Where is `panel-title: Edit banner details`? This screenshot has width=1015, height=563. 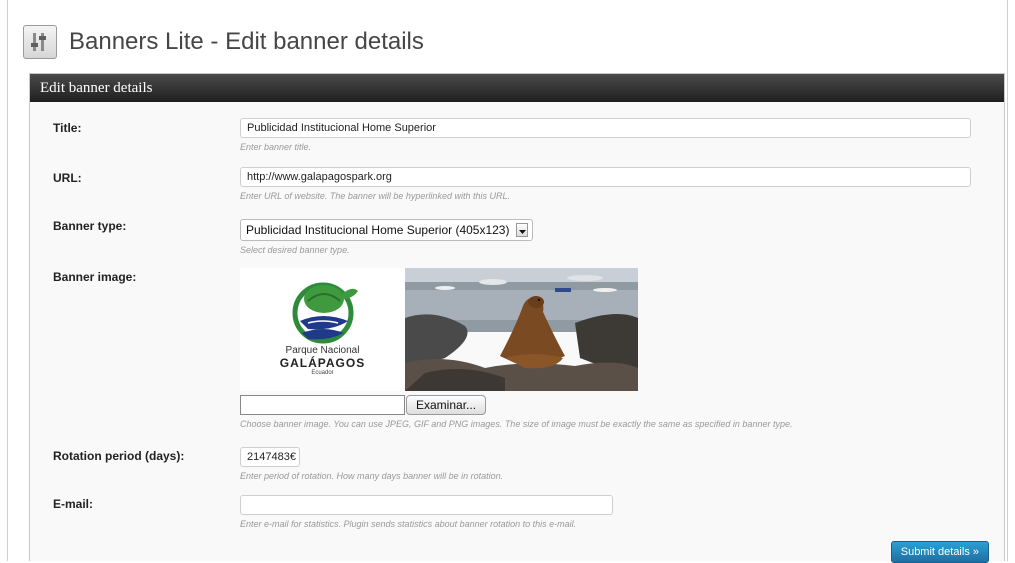
panel-title: Edit banner details is located at coordinates (517, 88).